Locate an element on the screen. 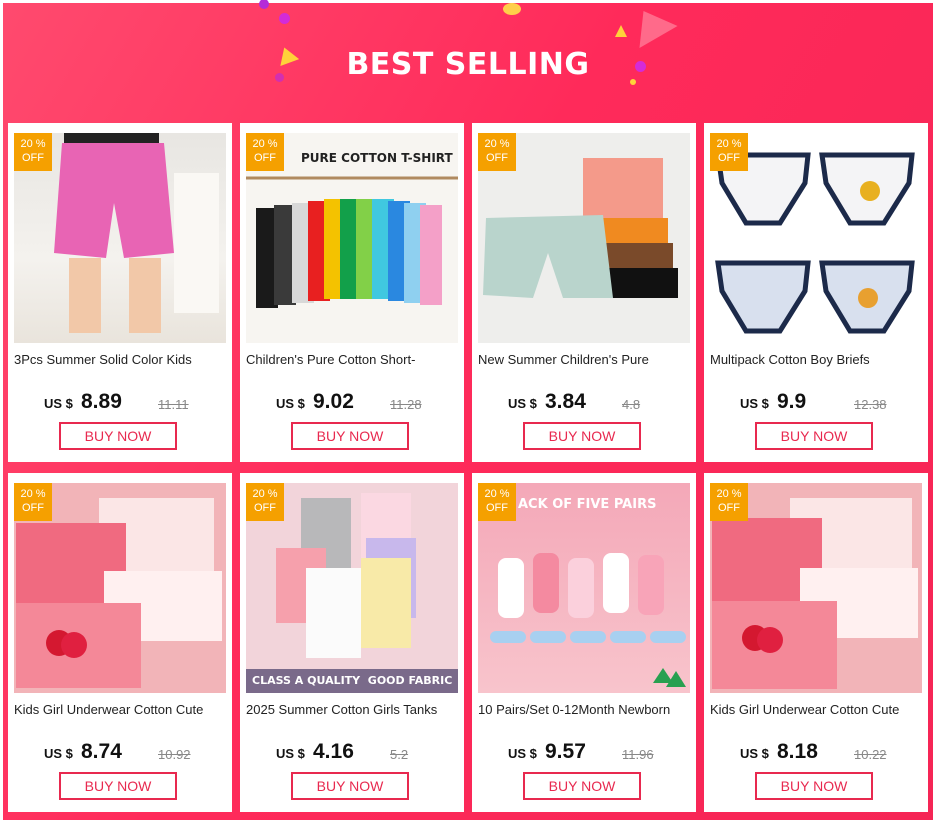  original-price: 10.92 is located at coordinates (174, 754).